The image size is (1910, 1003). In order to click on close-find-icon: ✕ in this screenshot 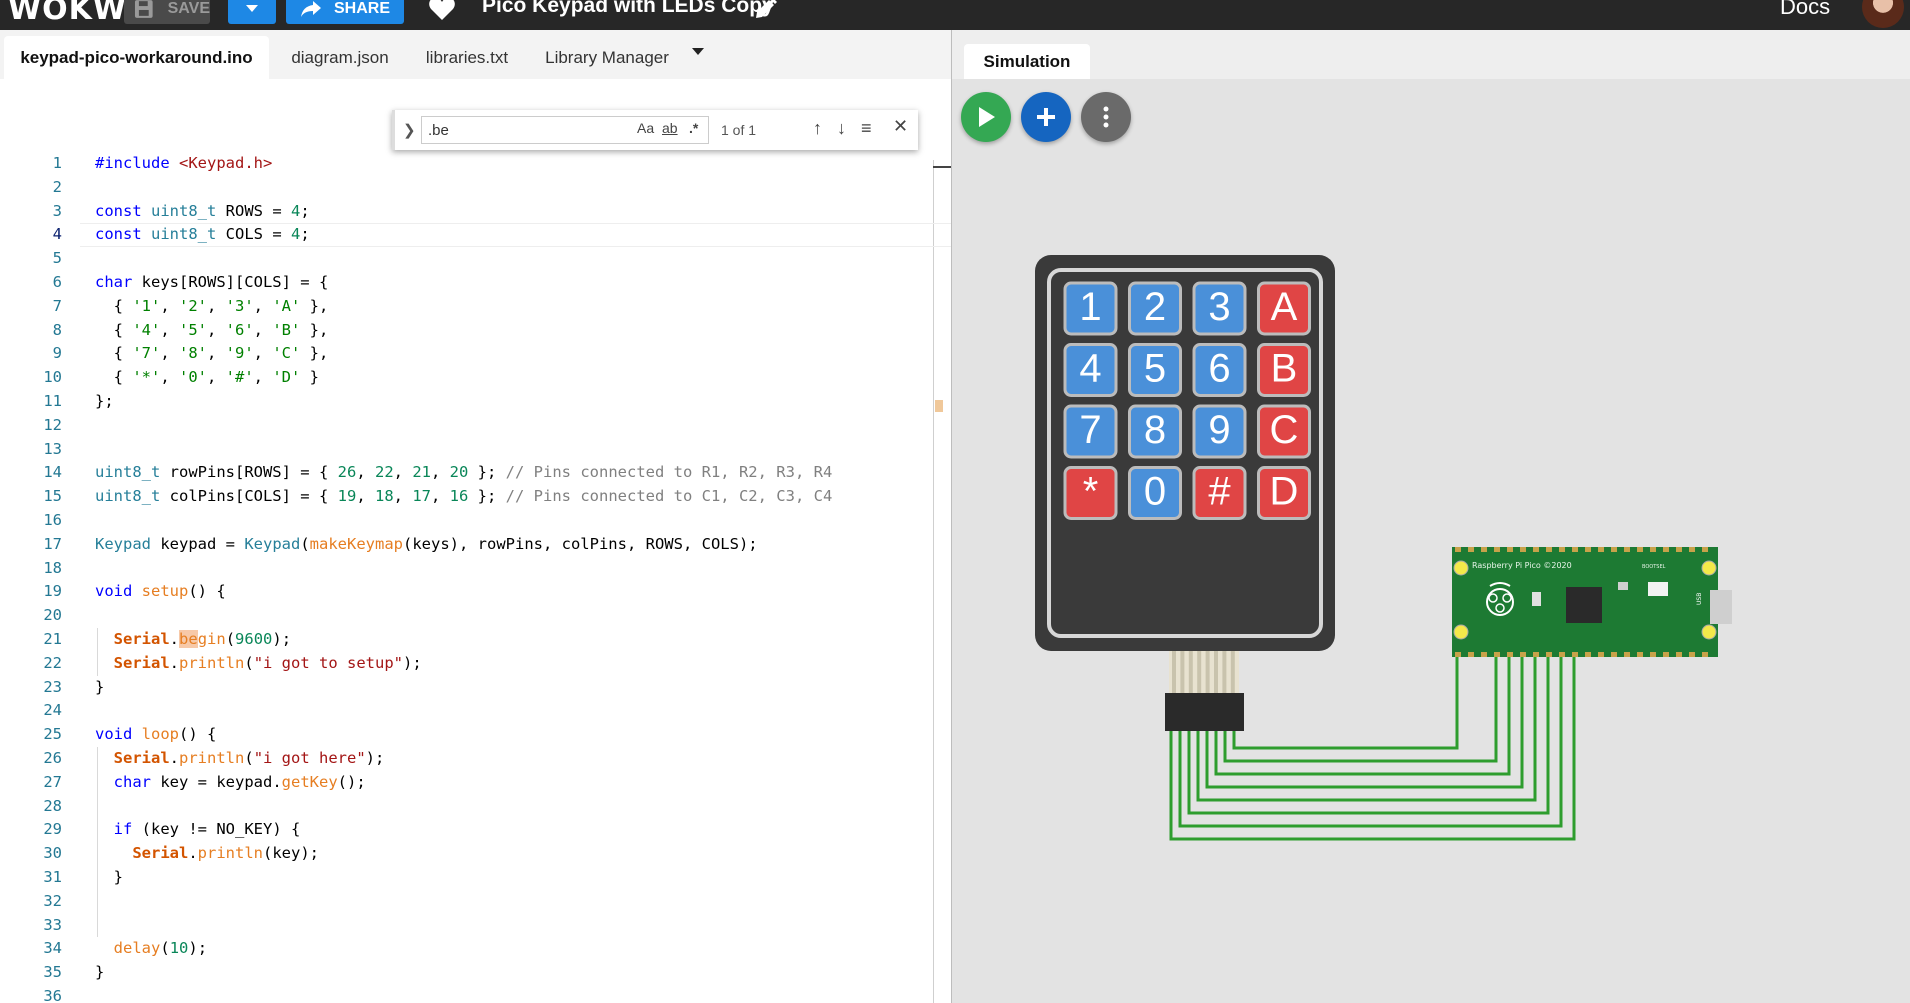, I will do `click(900, 126)`.